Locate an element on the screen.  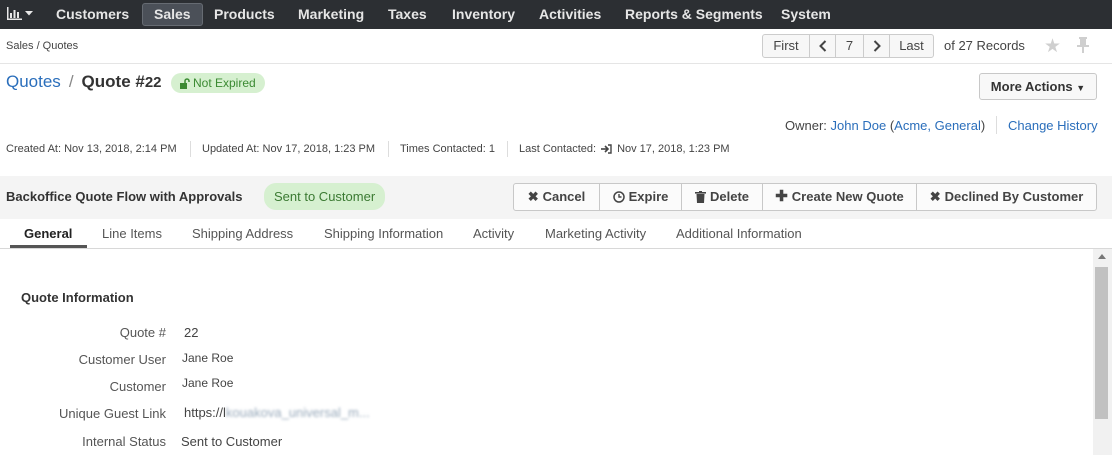
field-label-quote-number: Quote # is located at coordinates (142, 332).